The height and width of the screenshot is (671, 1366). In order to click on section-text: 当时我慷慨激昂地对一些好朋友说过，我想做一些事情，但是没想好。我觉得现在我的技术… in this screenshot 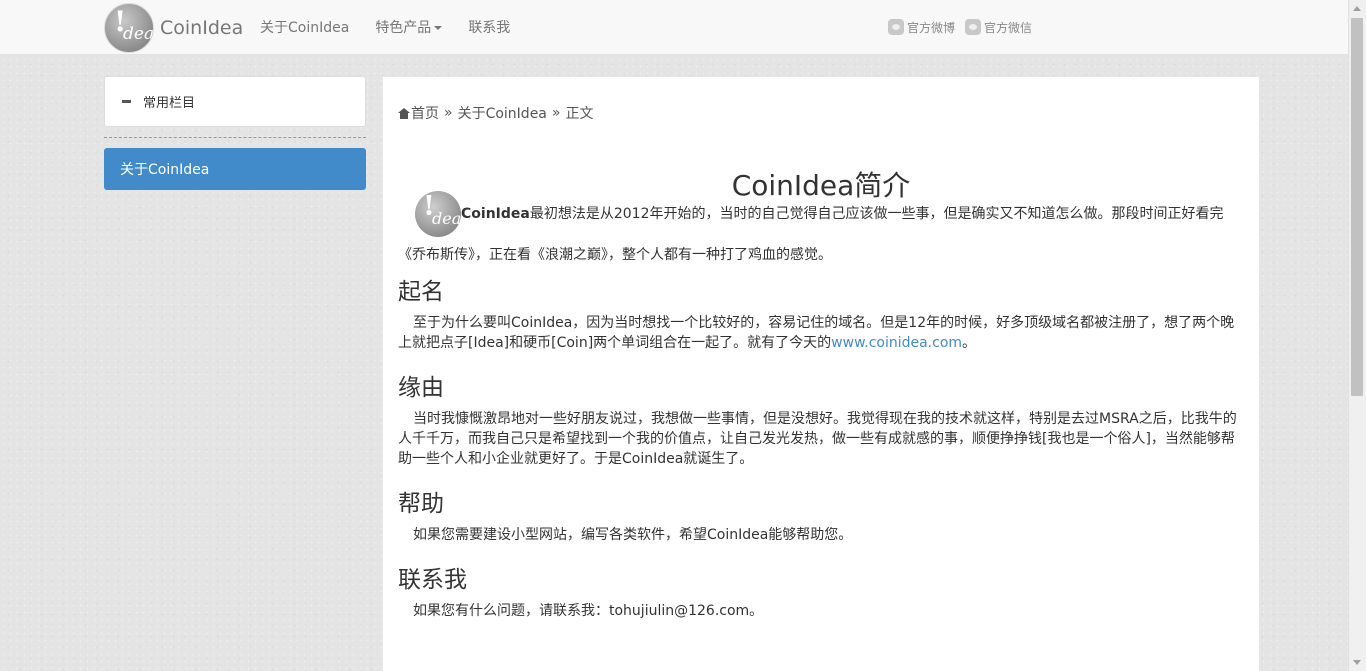, I will do `click(817, 439)`.